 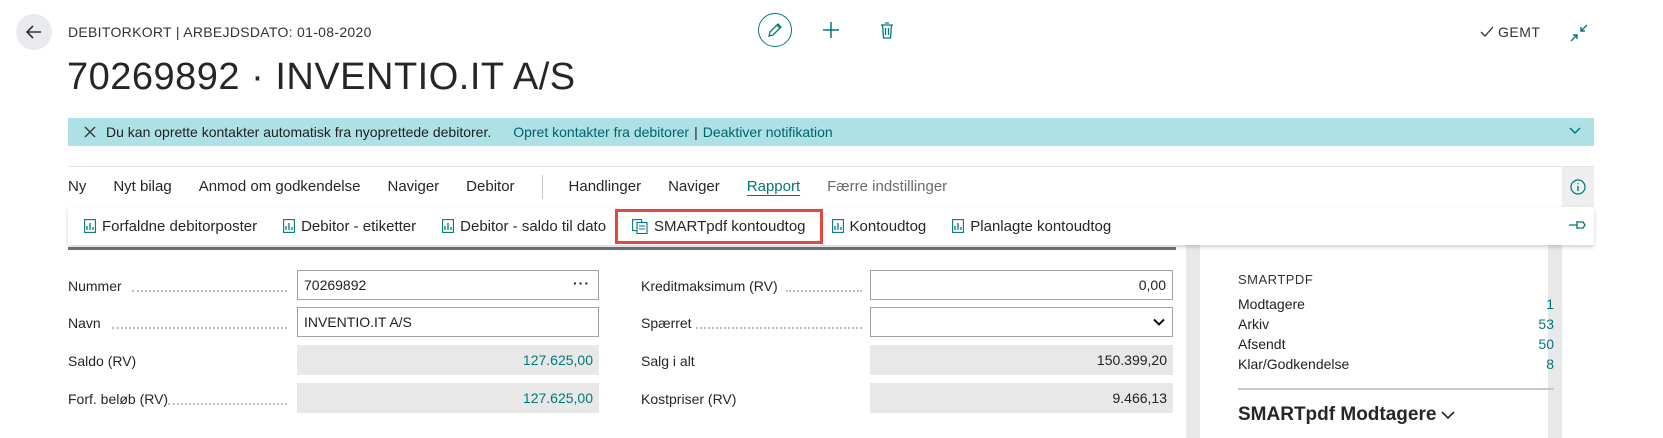 What do you see at coordinates (142, 186) in the screenshot?
I see `menu-item-new-document: Nyt bilag` at bounding box center [142, 186].